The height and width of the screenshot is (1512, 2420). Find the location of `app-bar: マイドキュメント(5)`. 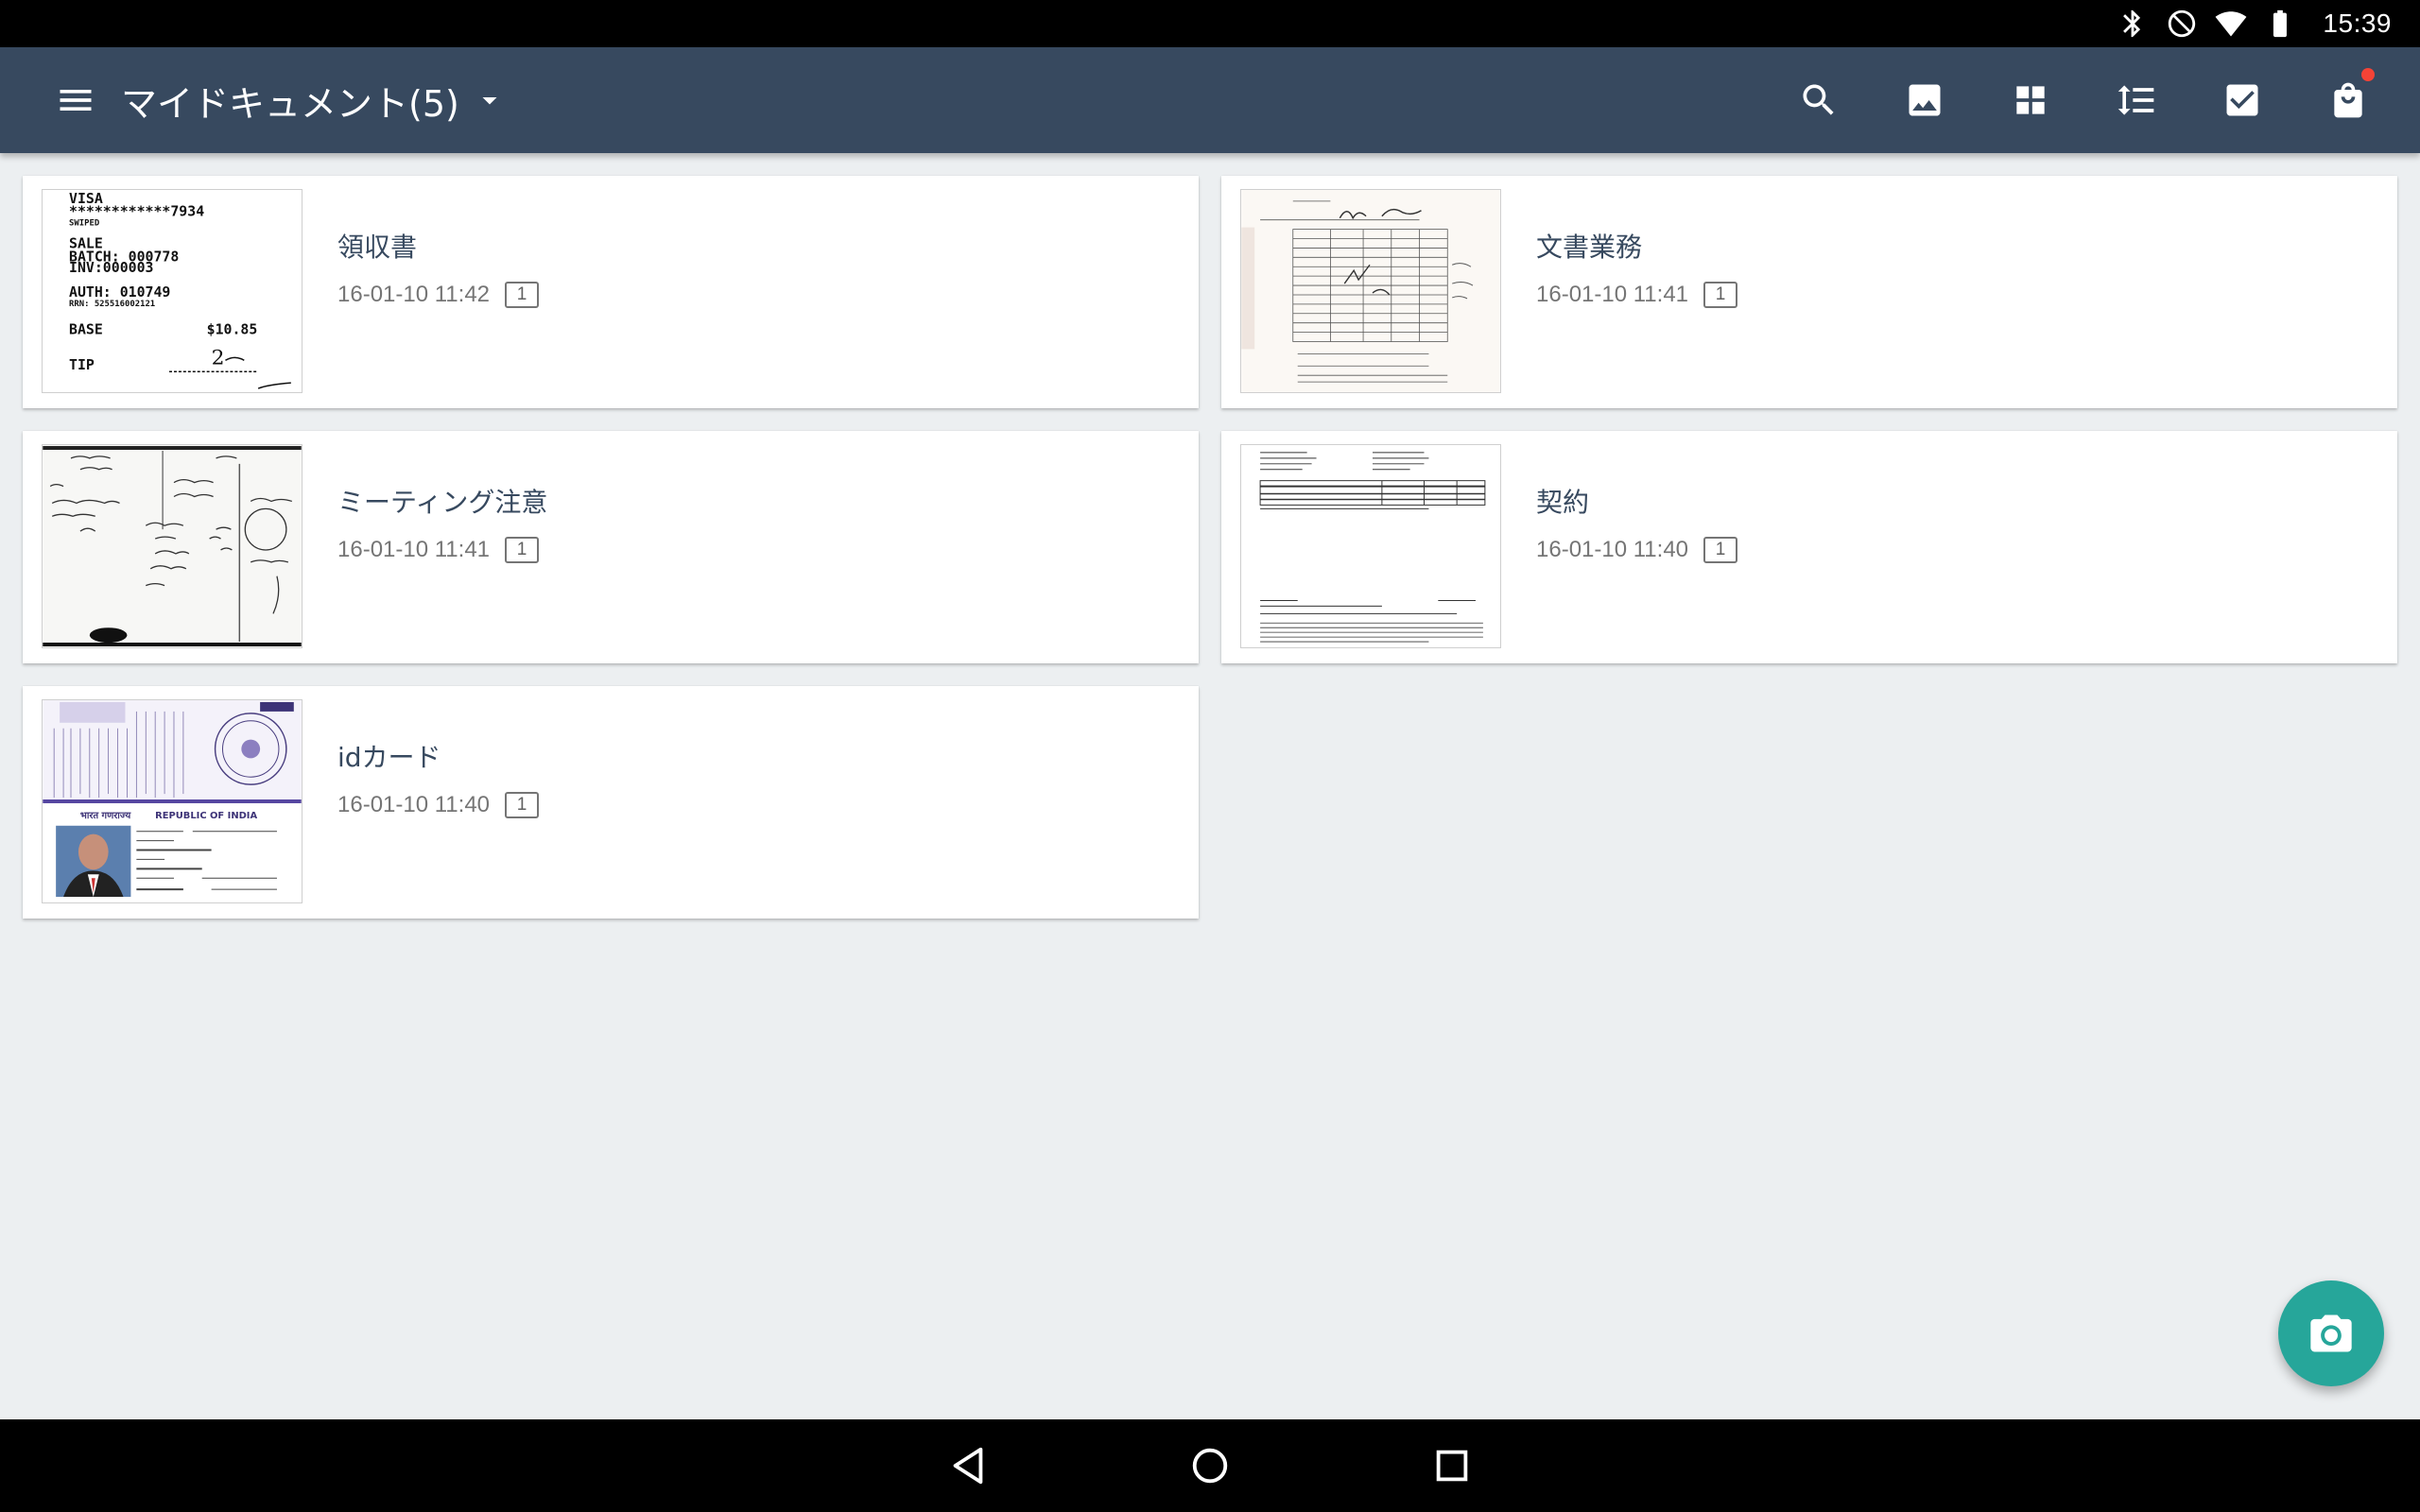

app-bar: マイドキュメント(5) is located at coordinates (1210, 100).